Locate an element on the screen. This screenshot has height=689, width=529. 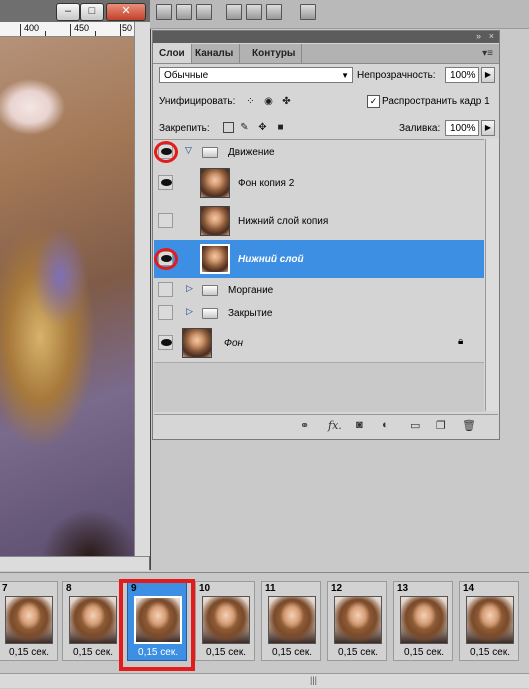
frame-10: 10 0,15 сек. is located at coordinates (225, 621).